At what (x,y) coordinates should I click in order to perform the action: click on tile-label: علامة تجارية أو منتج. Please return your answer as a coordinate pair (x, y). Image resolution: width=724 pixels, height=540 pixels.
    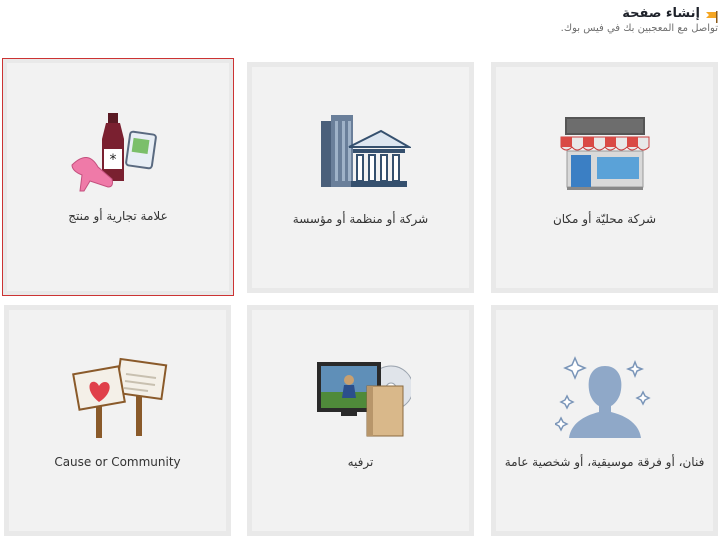
    Looking at the image, I should click on (118, 216).